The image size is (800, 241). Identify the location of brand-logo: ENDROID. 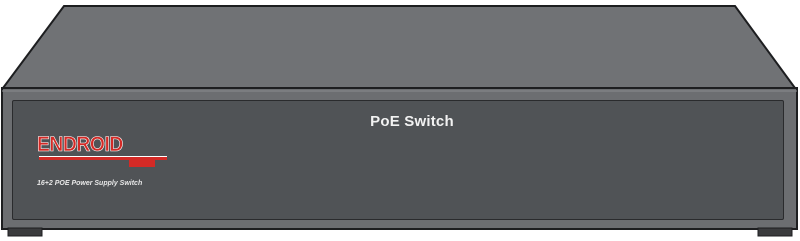
(104, 151).